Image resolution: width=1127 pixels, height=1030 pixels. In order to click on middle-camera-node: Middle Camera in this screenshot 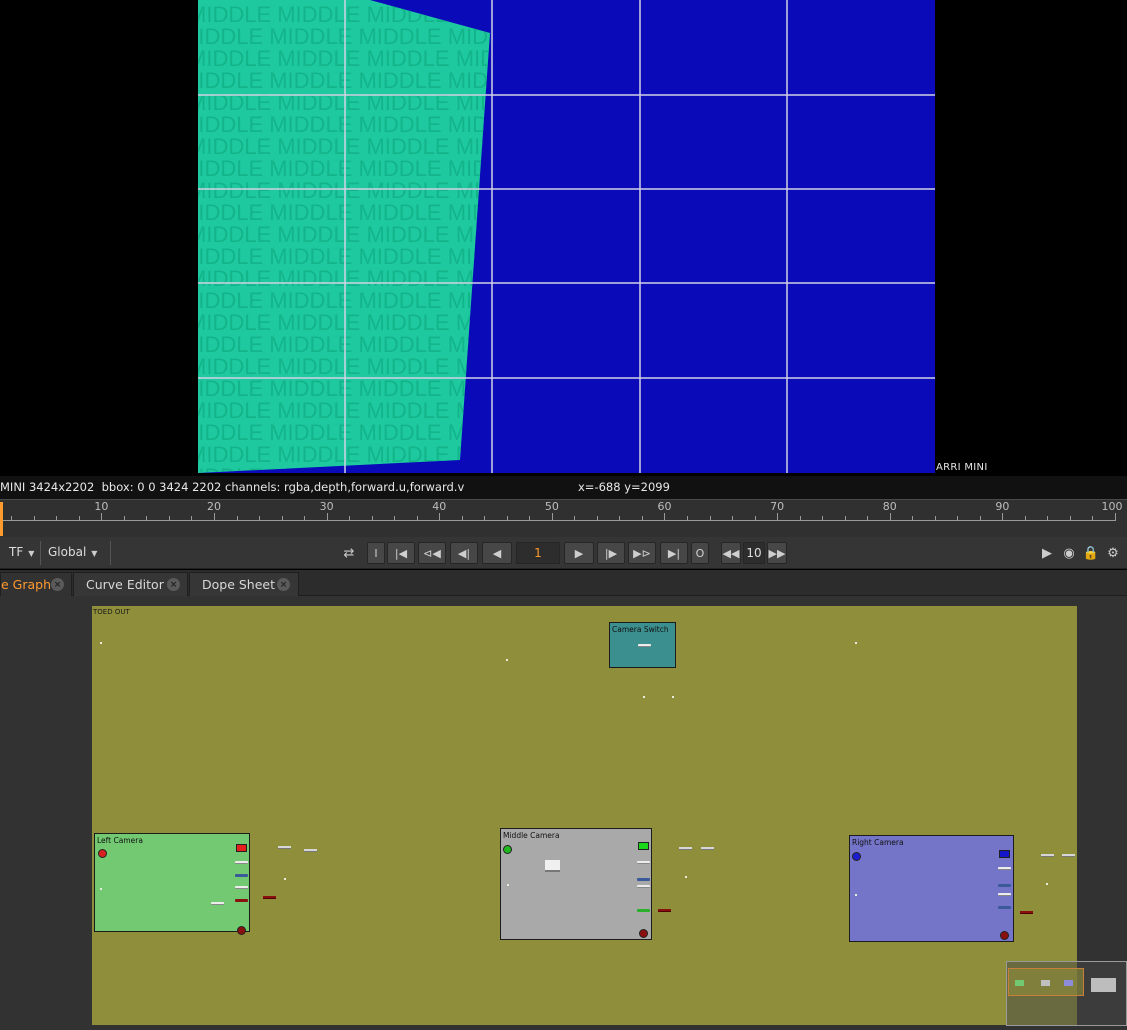, I will do `click(576, 884)`.